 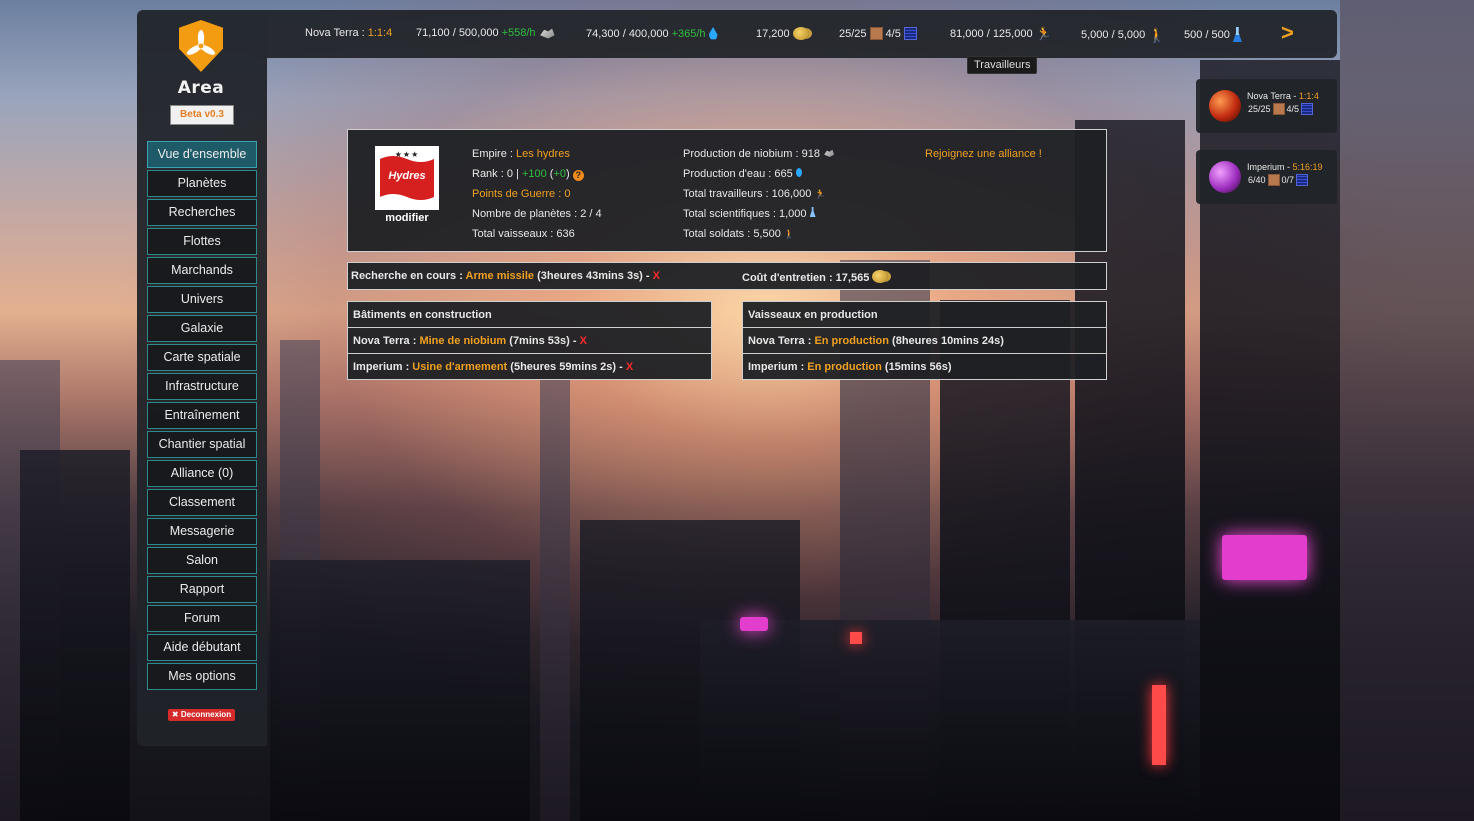 What do you see at coordinates (202, 415) in the screenshot?
I see `nav-entrainement: Entraînement` at bounding box center [202, 415].